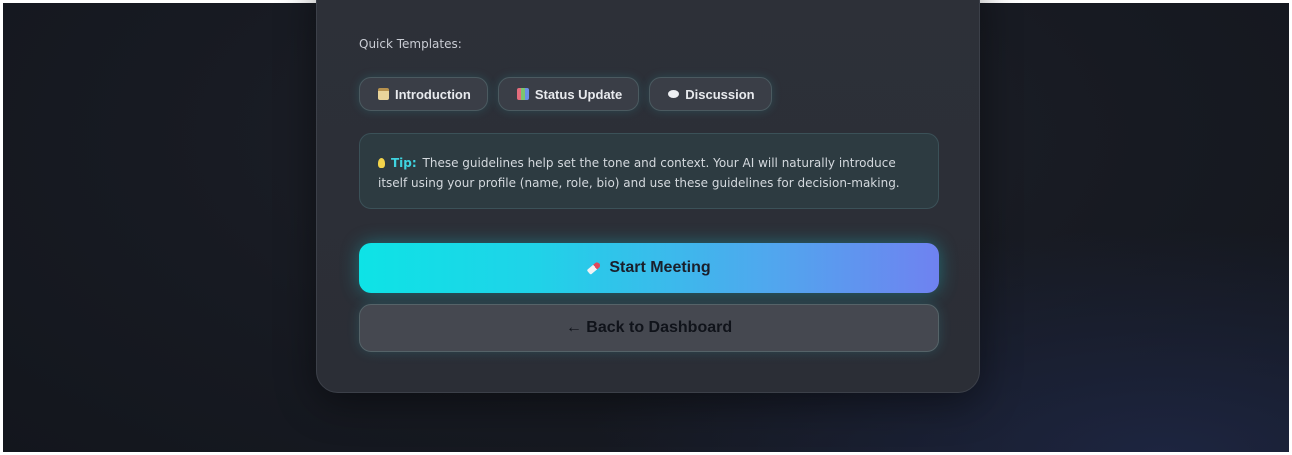  What do you see at coordinates (594, 268) in the screenshot?
I see `rocket-icon` at bounding box center [594, 268].